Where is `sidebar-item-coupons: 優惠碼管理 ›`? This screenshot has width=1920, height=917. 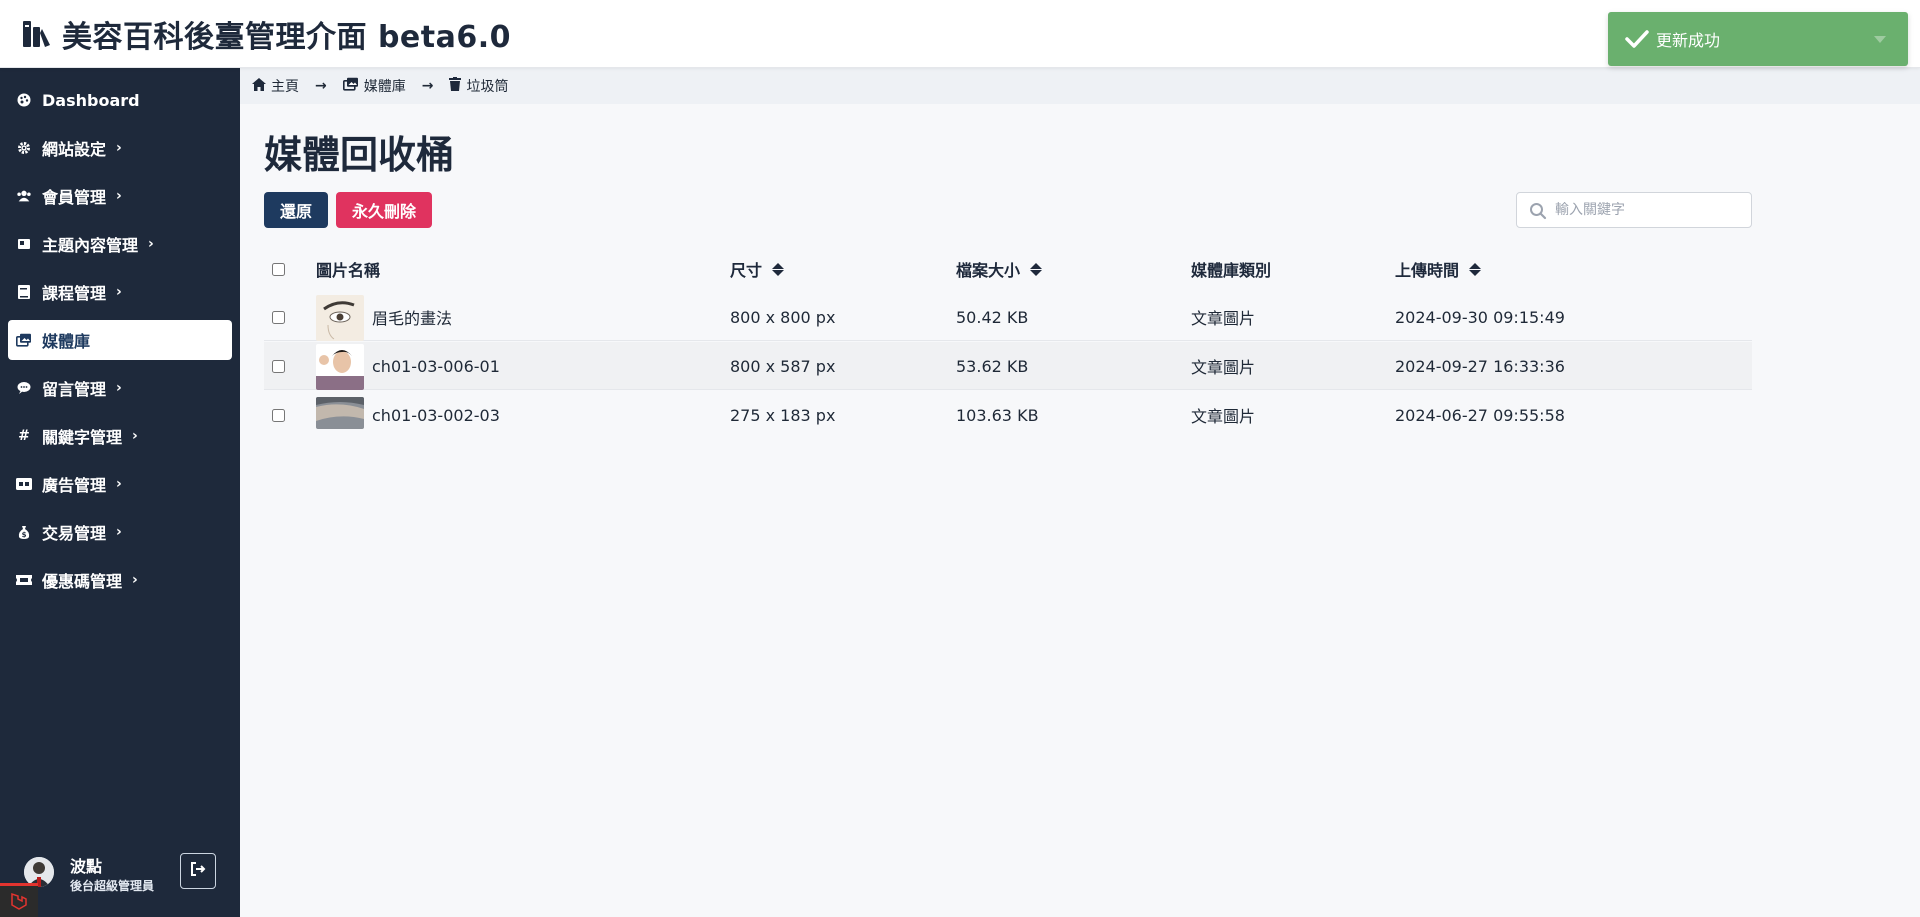 sidebar-item-coupons: 優惠碼管理 › is located at coordinates (120, 580).